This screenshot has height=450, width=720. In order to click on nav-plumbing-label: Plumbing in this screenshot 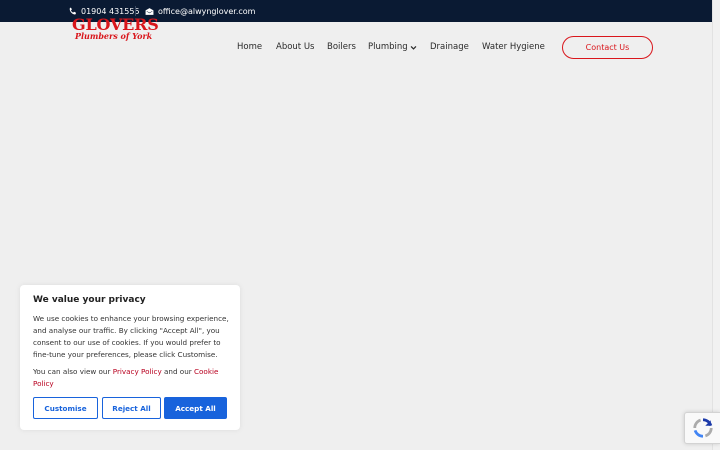, I will do `click(388, 47)`.